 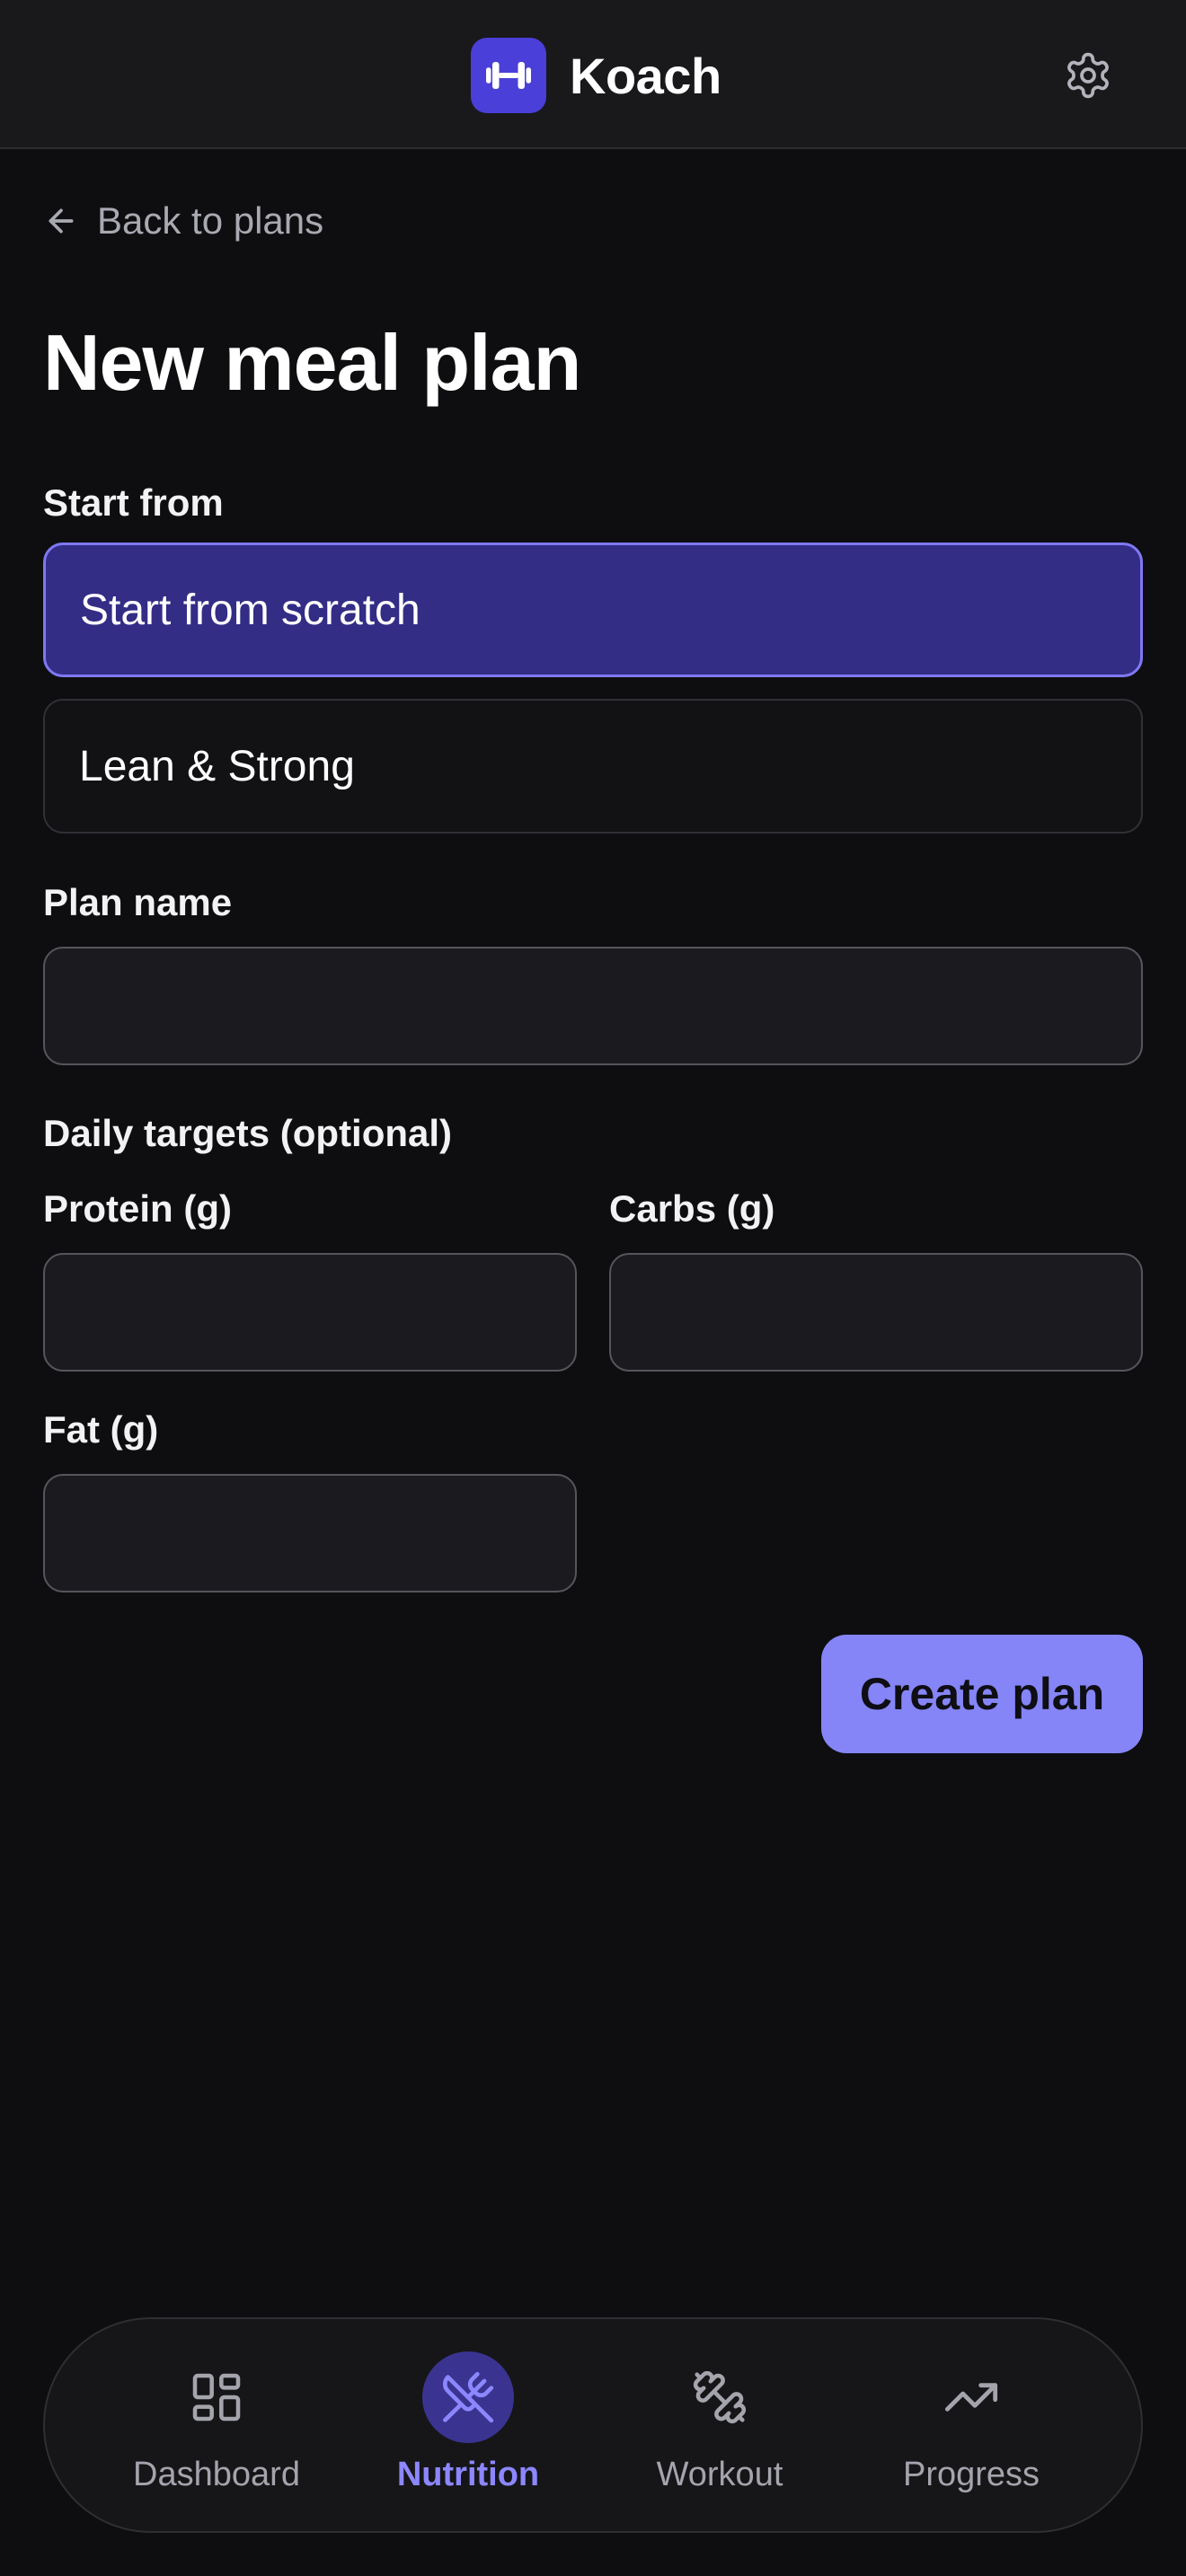 I want to click on nav-label: Dashboard, so click(x=216, y=2474).